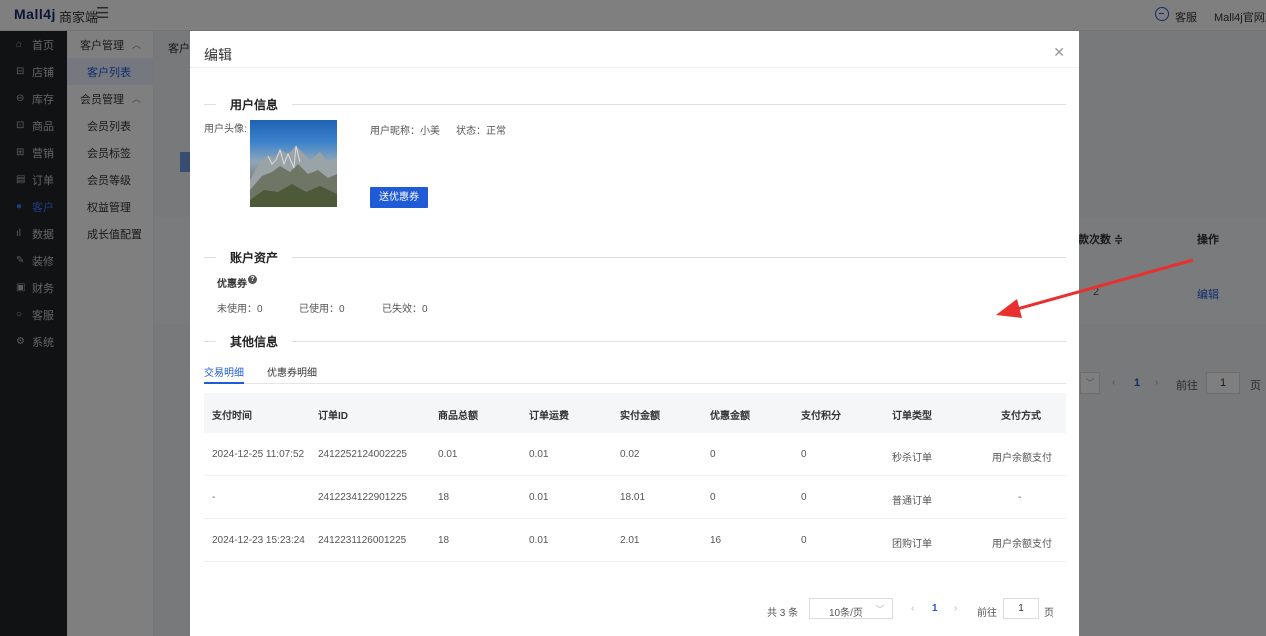 This screenshot has width=1266, height=636. I want to click on goods-total-cell: 0.01, so click(448, 454).